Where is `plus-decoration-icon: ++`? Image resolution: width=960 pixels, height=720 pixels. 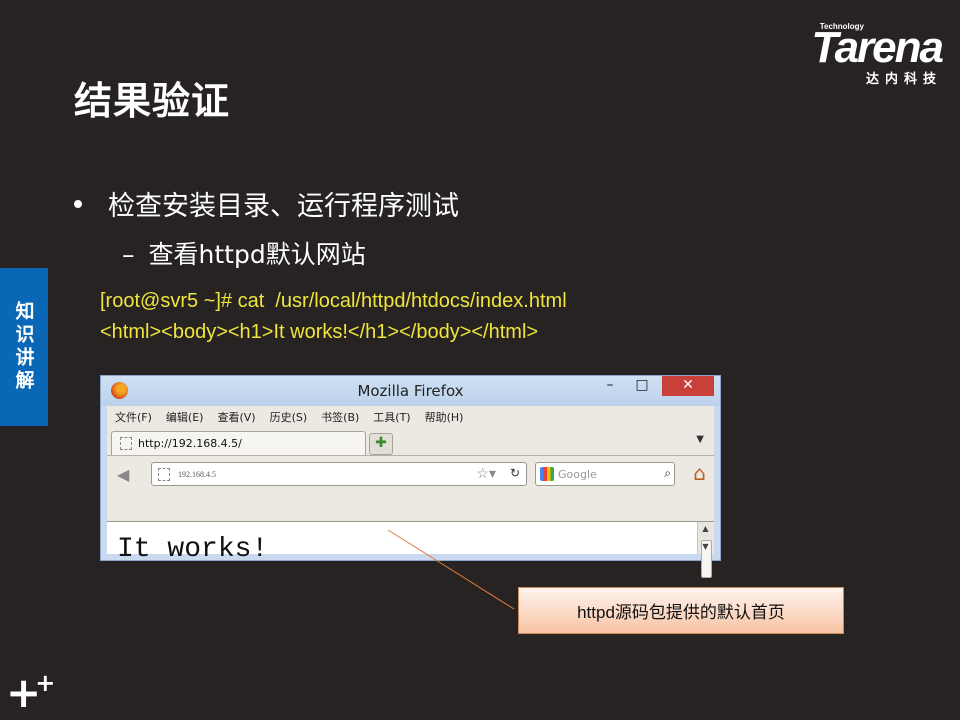
plus-decoration-icon: ++ is located at coordinates (31, 692).